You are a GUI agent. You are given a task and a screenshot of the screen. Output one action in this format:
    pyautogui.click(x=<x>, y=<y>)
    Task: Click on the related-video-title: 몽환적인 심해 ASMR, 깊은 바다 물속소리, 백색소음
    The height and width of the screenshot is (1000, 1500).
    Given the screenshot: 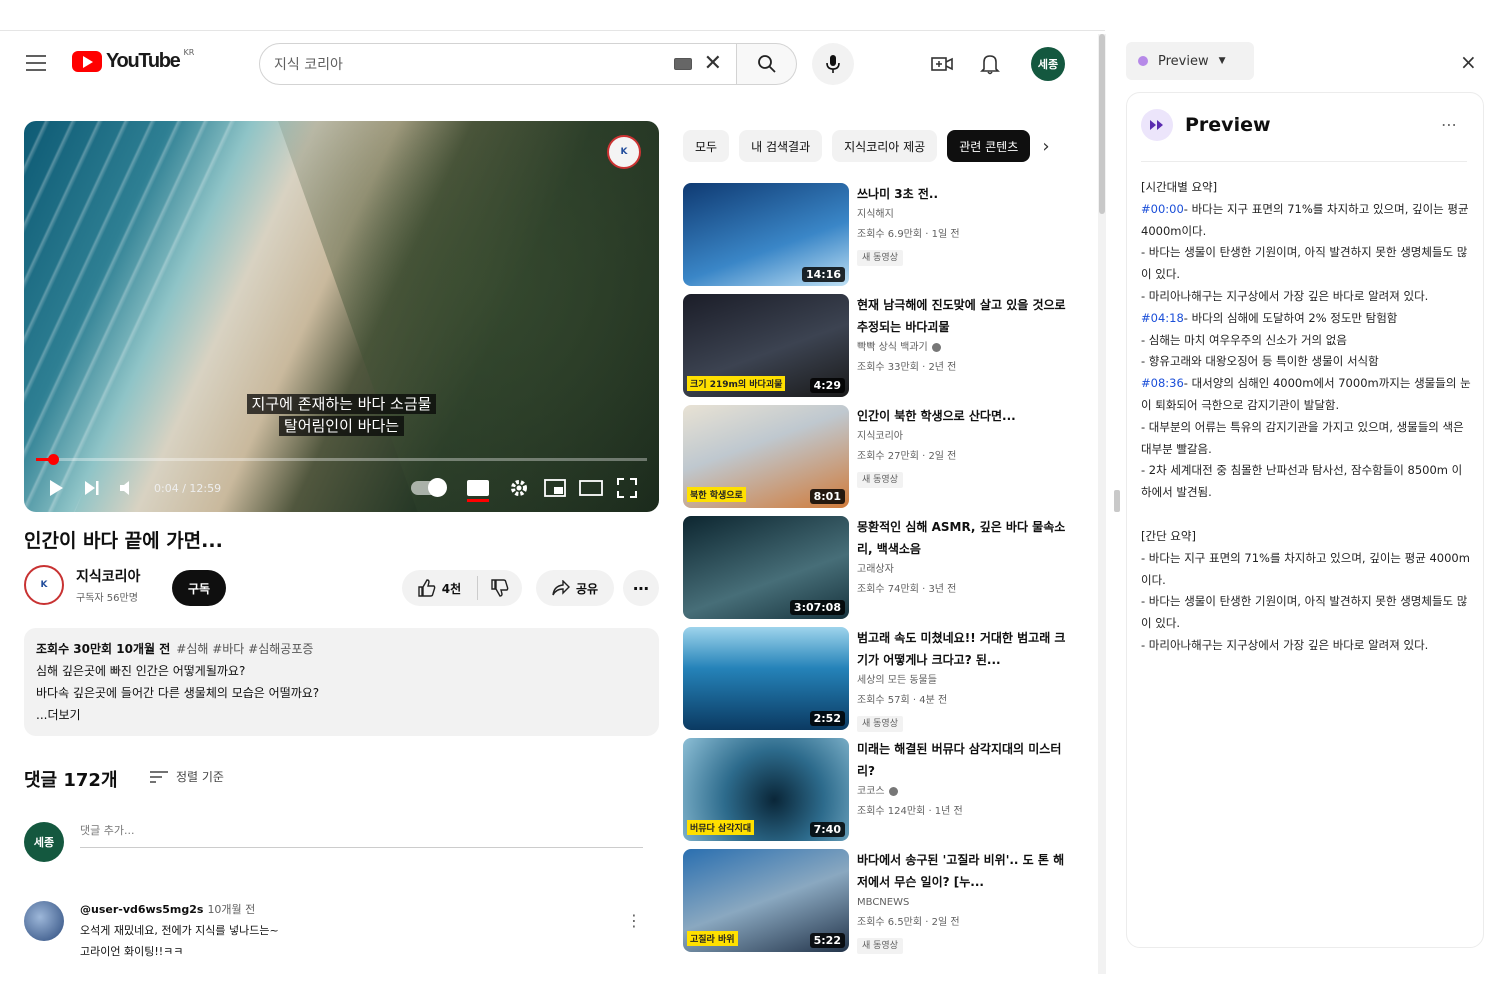 What is the action you would take?
    pyautogui.click(x=964, y=538)
    